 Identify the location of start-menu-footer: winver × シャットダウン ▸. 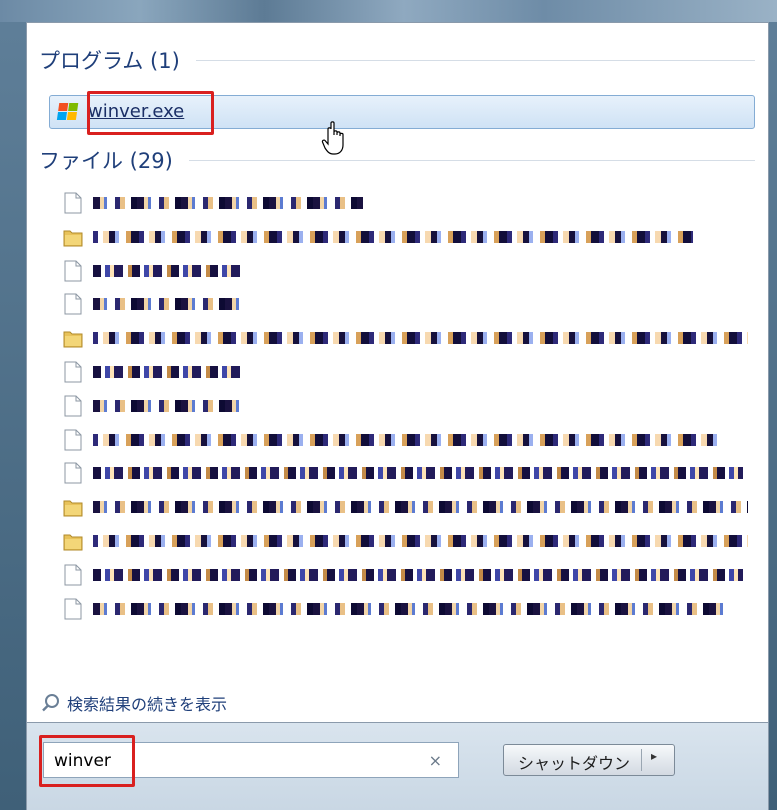
(397, 766).